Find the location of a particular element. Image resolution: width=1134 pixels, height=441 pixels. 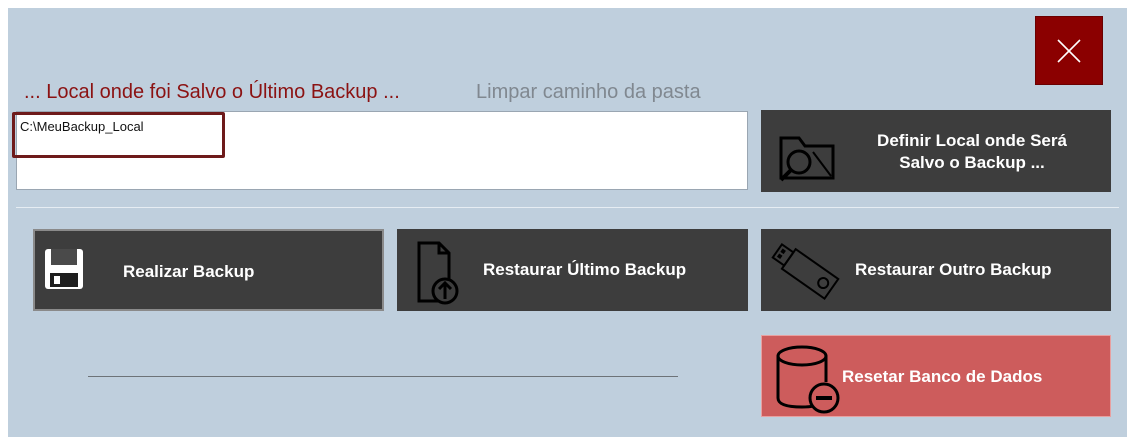

define-location-line1: Definir Local onde Será is located at coordinates (972, 140).